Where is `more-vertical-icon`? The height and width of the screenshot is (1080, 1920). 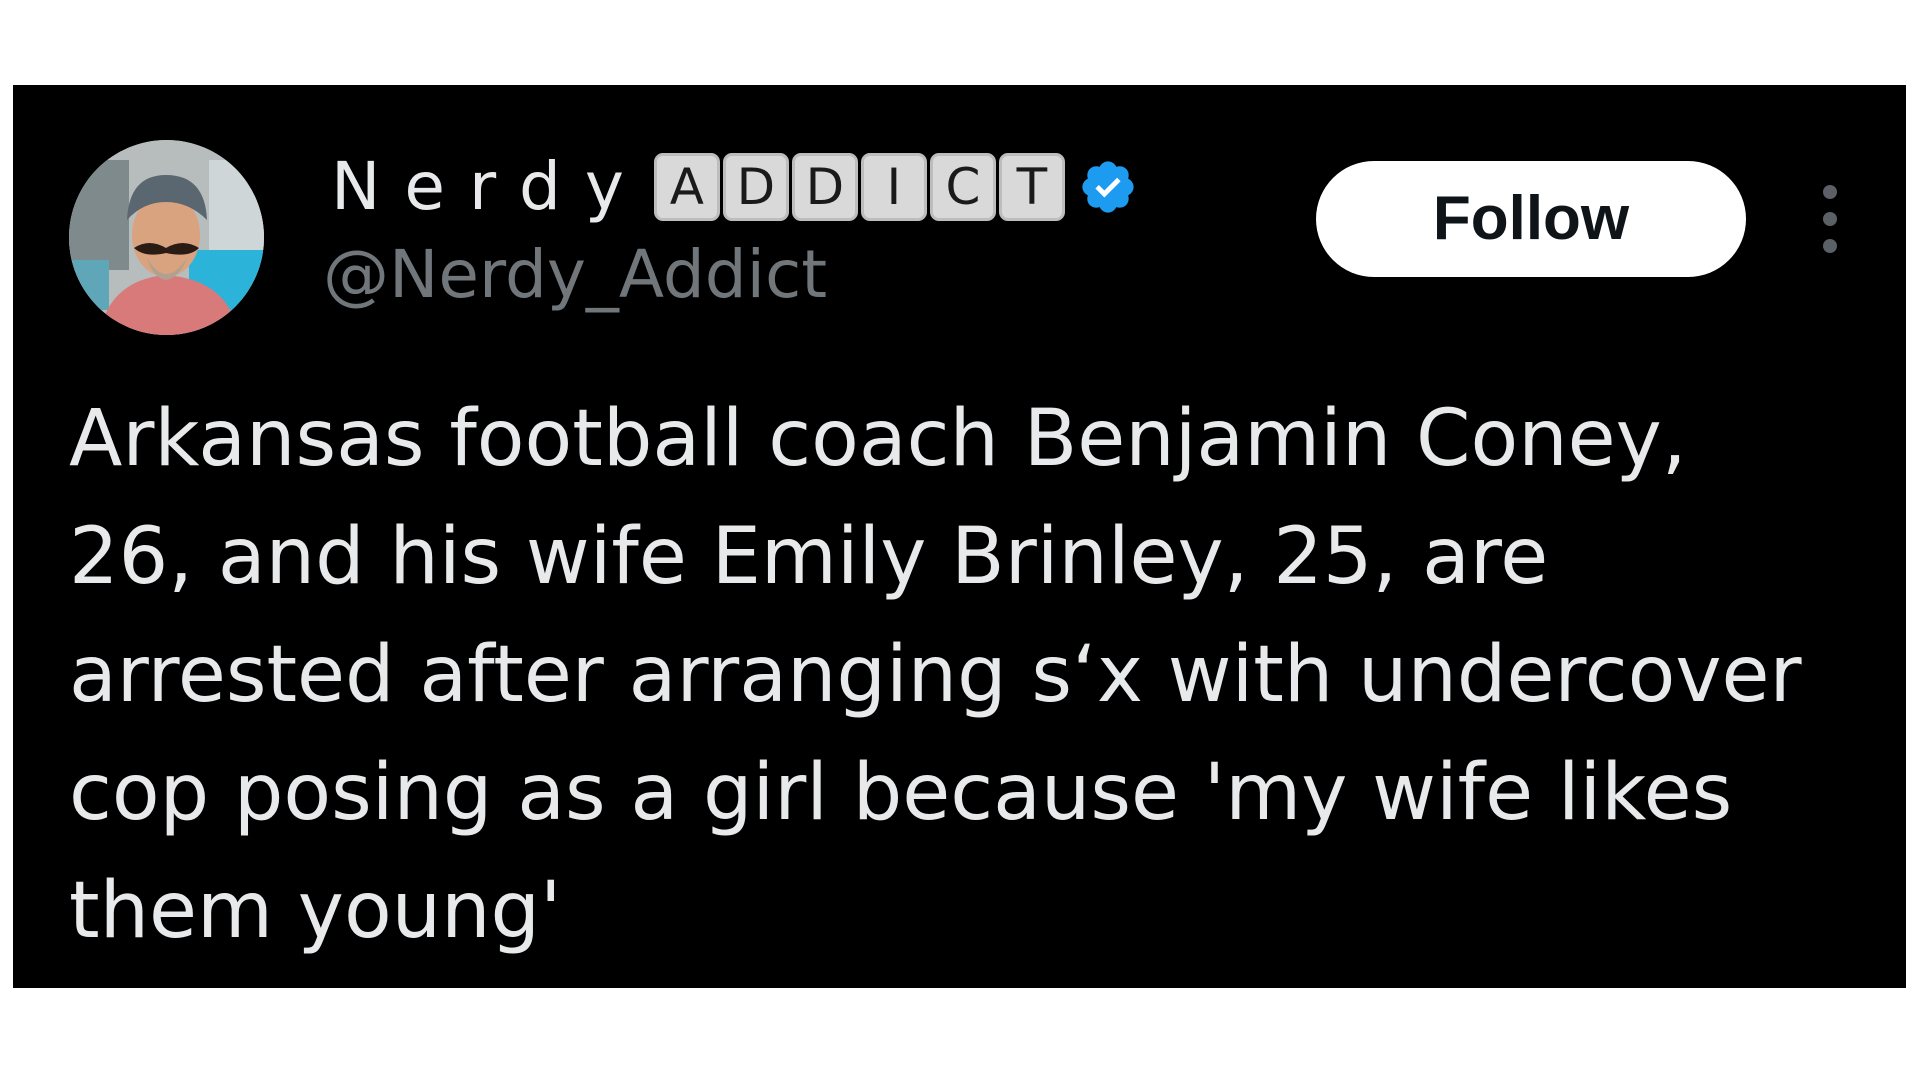
more-vertical-icon is located at coordinates (1830, 220).